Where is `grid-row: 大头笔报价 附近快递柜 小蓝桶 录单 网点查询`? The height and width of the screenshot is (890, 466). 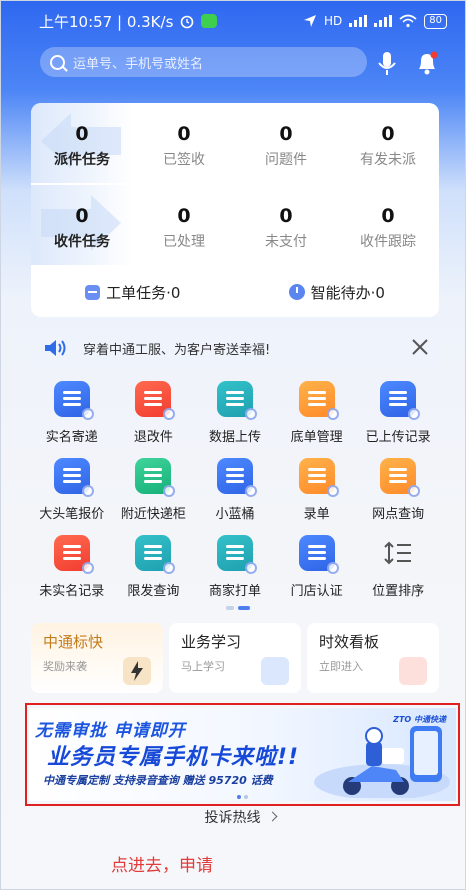 grid-row: 大头笔报价 附近快递柜 小蓝桶 录单 网点查询 is located at coordinates (235, 494).